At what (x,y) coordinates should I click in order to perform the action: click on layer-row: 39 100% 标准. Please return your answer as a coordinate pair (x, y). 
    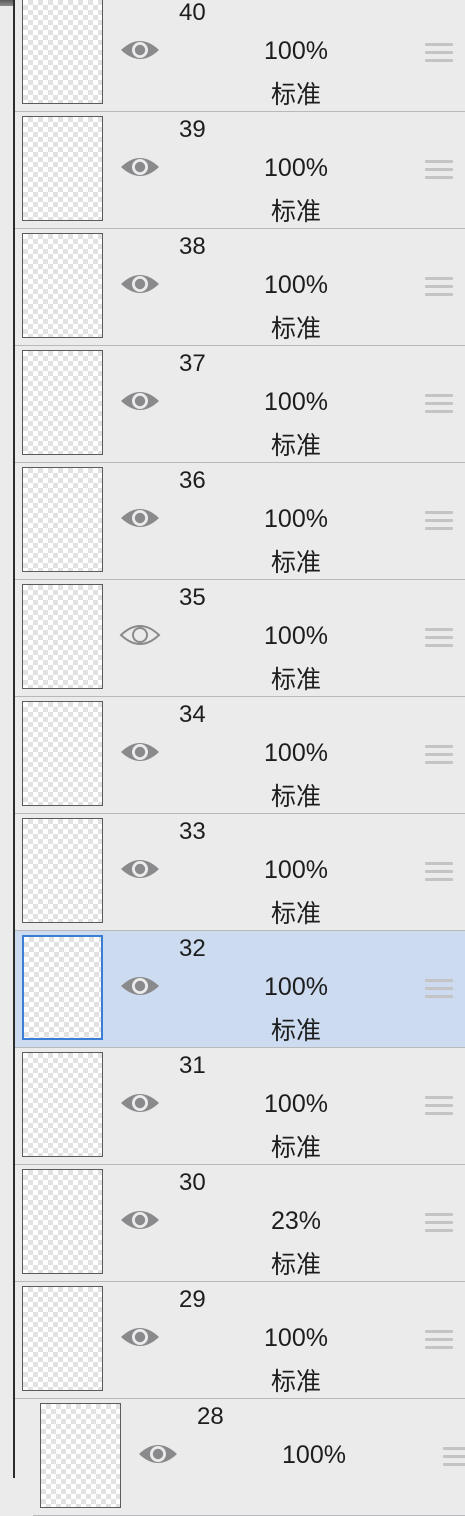
    Looking at the image, I should click on (240, 170).